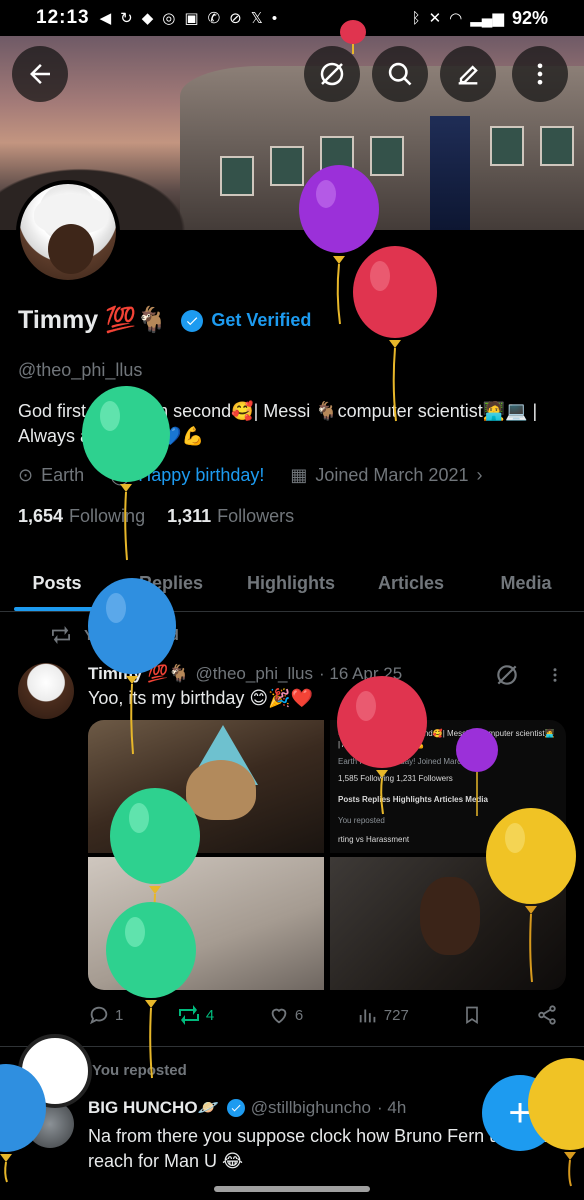 Image resolution: width=584 pixels, height=1200 pixels. I want to click on profile-name-row: Timmy 💯🐐 Get Verified, so click(164, 320).